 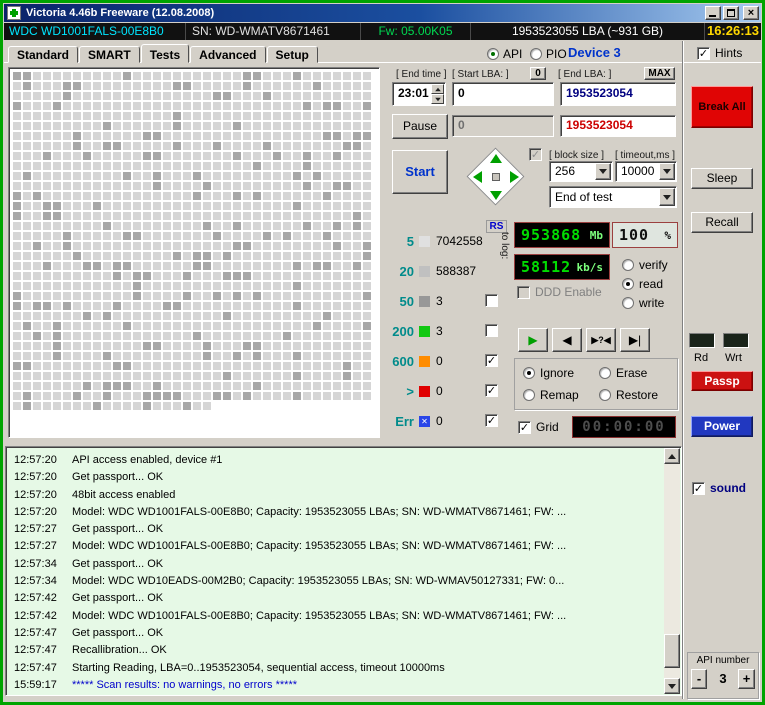 I want to click on passport-button: Passp, so click(x=722, y=381).